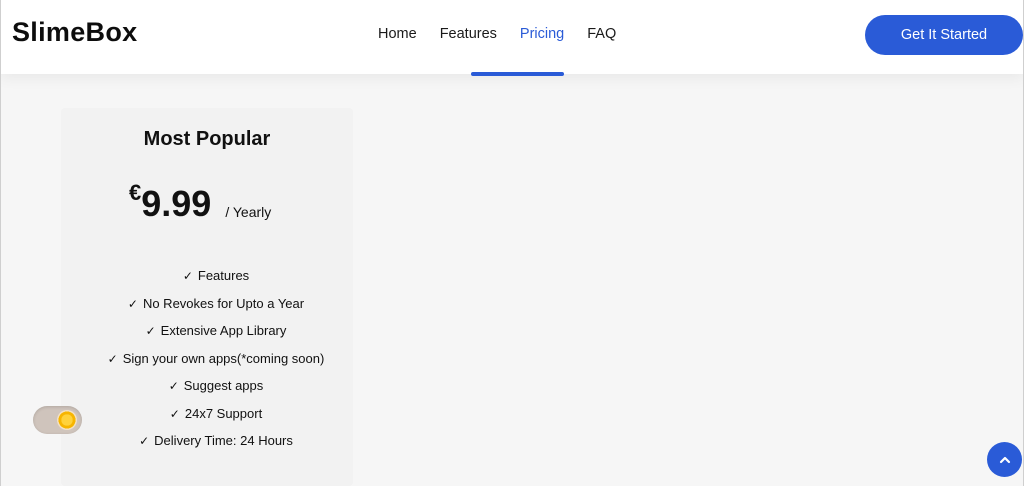 This screenshot has height=486, width=1024. What do you see at coordinates (517, 74) in the screenshot?
I see `active-nav-indicator` at bounding box center [517, 74].